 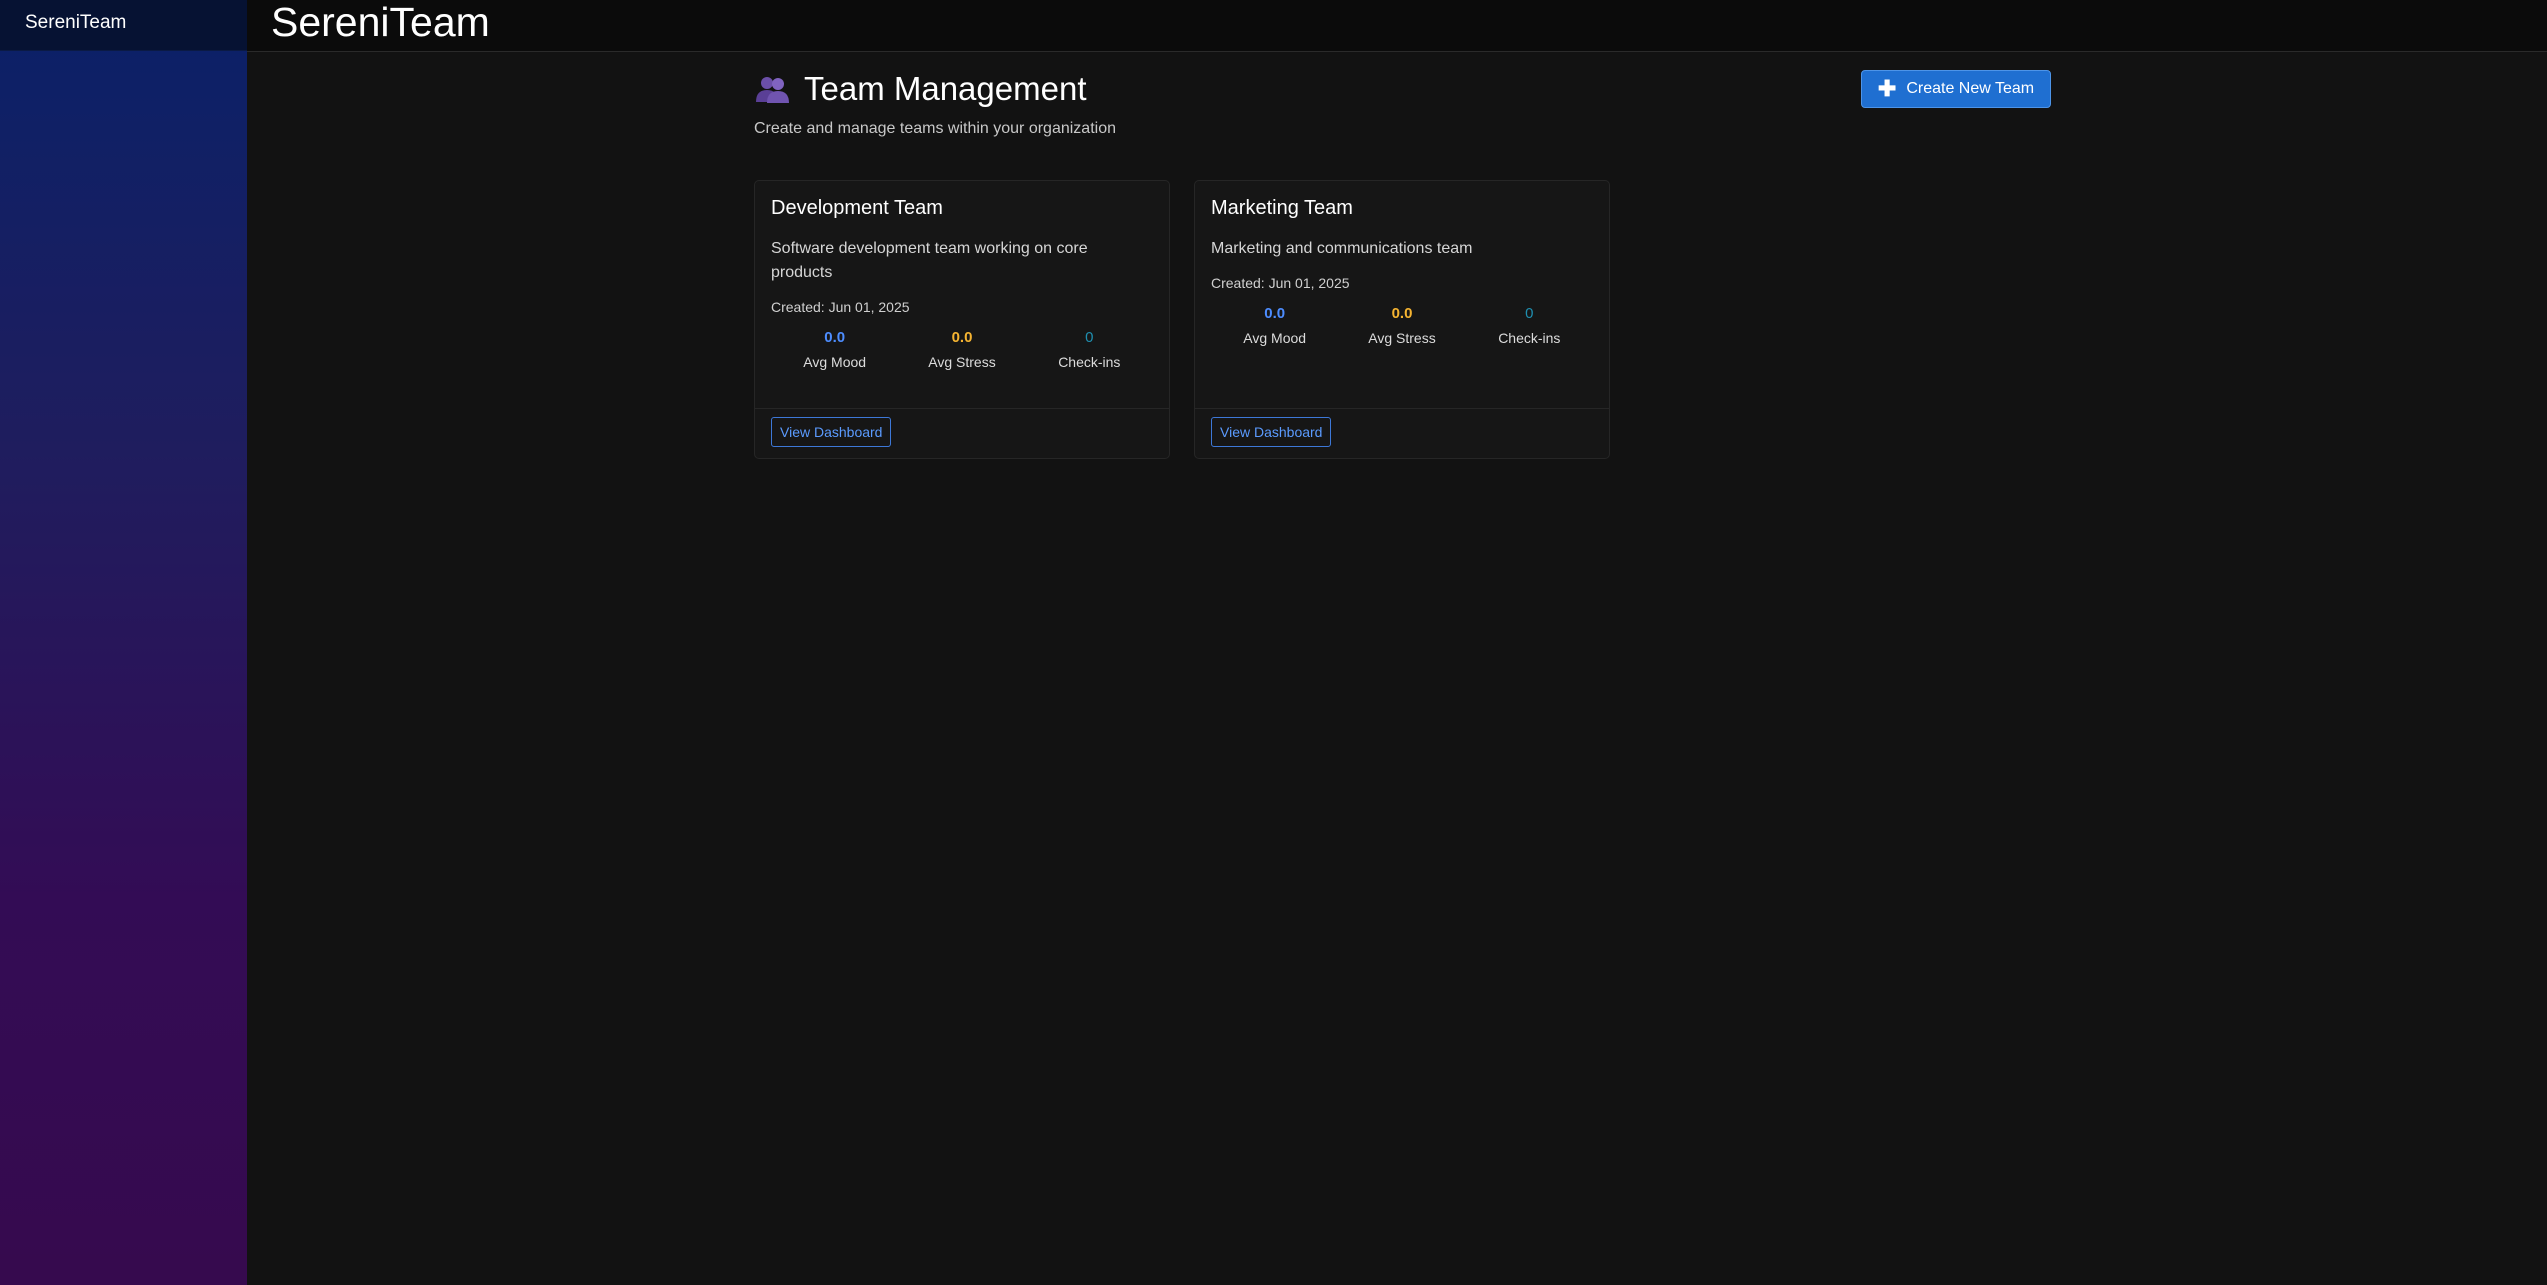 What do you see at coordinates (1887, 88) in the screenshot?
I see `plus-icon: ✚` at bounding box center [1887, 88].